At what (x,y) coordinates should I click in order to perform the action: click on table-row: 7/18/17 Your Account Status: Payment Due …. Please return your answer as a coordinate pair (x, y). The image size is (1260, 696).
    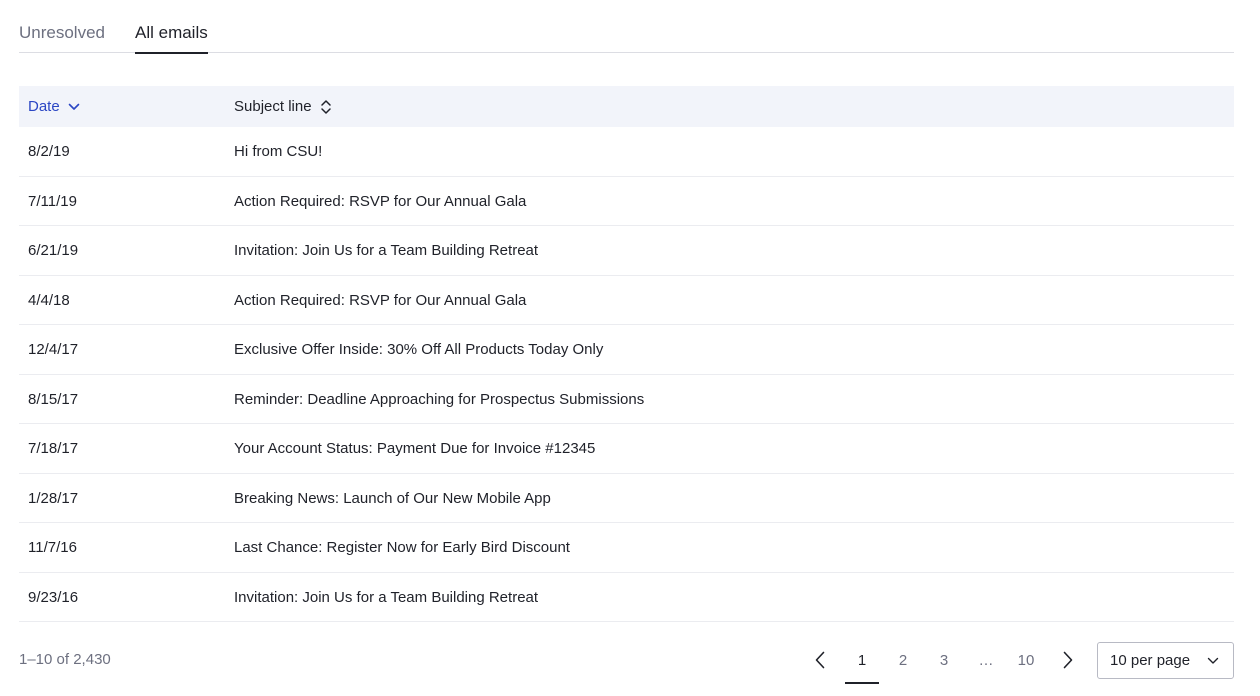
    Looking at the image, I should click on (626, 449).